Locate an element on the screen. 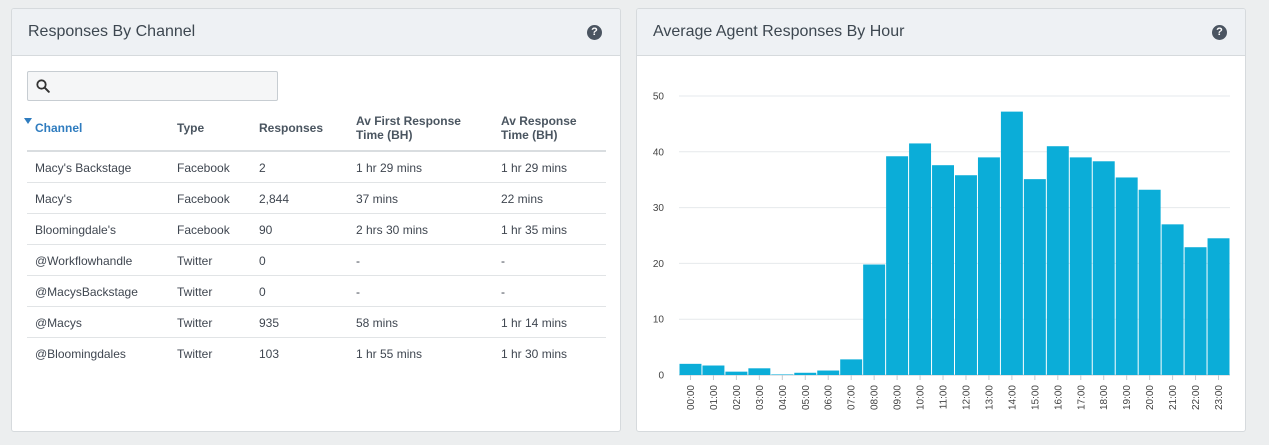  table-row: @Macys Twitter 935 58 mins 1 hr 14 mins is located at coordinates (316, 322).